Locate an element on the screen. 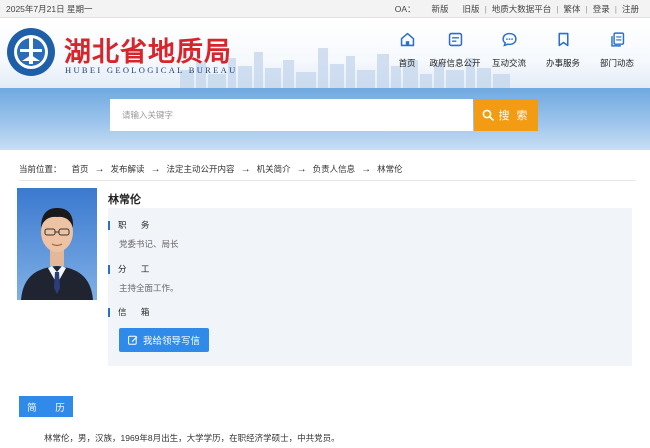  nav-item-gov-info: 政府信息公开 is located at coordinates (455, 50).